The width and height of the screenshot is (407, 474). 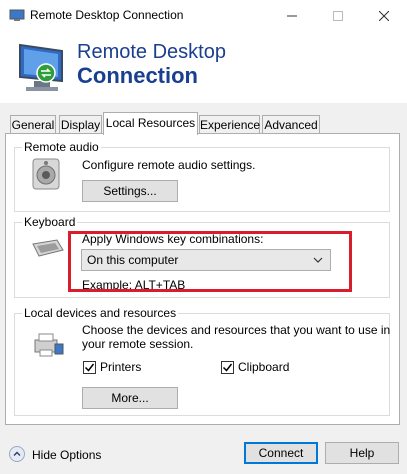 I want to click on printers-label: Printers, so click(x=120, y=367).